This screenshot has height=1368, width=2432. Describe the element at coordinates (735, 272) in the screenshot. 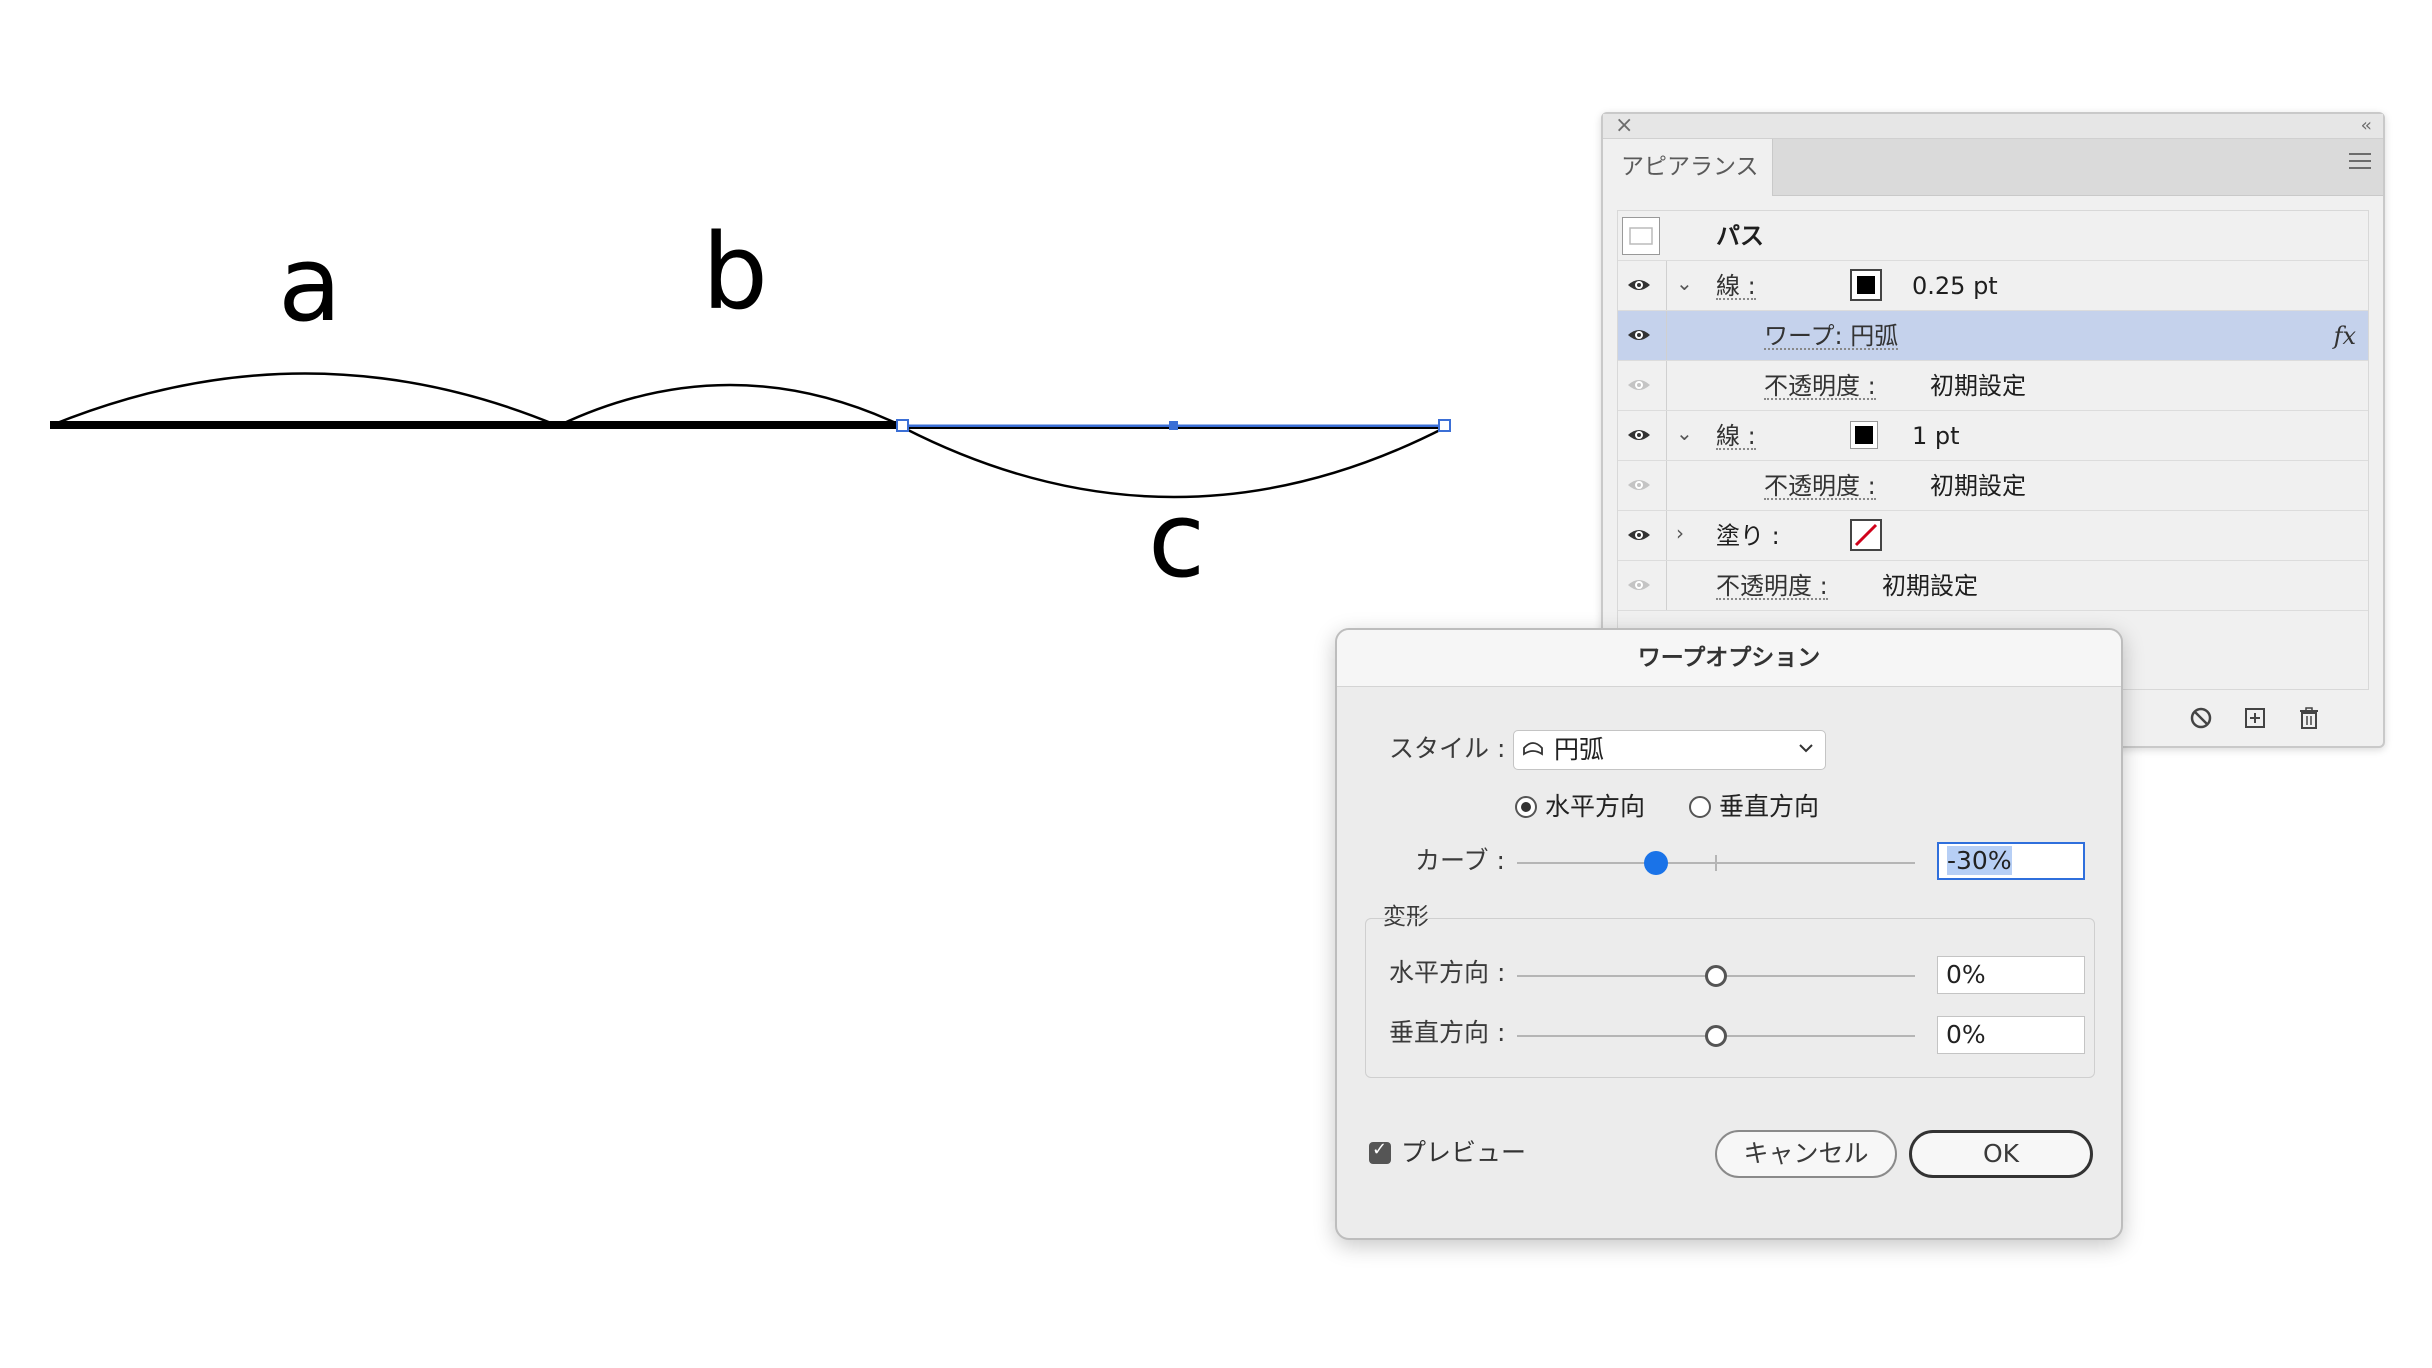

I see `label-b: b` at that location.